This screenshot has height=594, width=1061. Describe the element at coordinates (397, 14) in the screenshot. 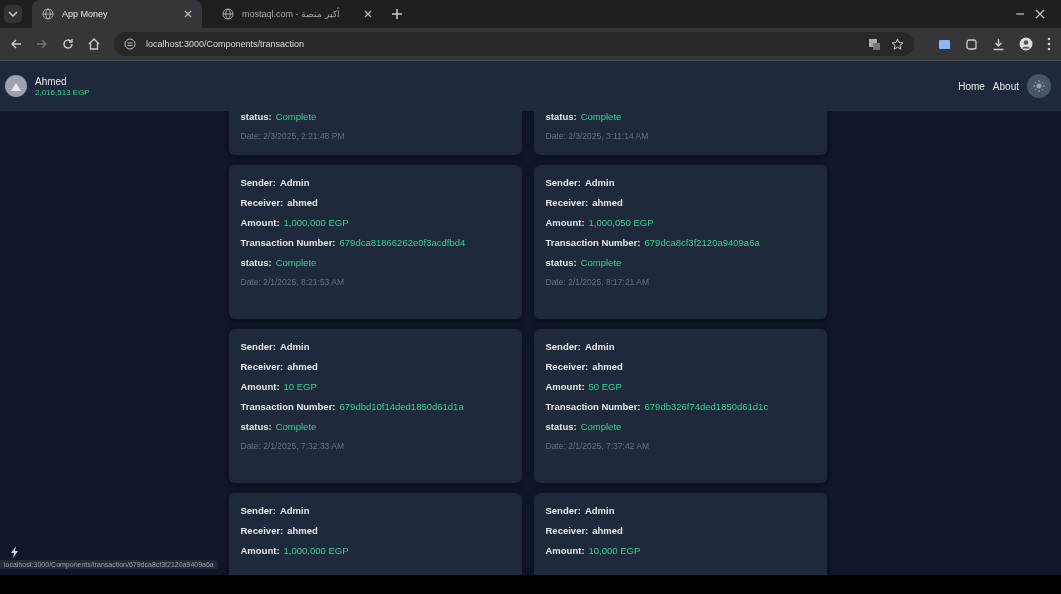

I see `new-tab-icon` at that location.